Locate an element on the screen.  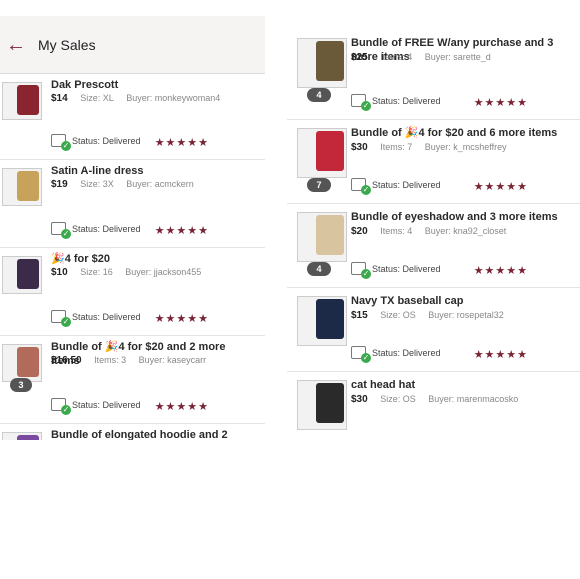
listing-title: Dak Prescott is located at coordinates (154, 85).